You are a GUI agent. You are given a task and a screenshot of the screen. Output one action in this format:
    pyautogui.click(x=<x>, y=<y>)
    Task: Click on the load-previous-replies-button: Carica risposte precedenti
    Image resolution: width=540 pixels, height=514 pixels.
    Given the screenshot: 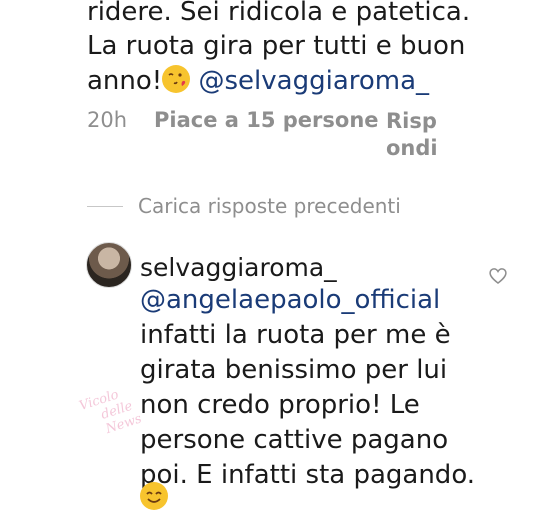 What is the action you would take?
    pyautogui.click(x=269, y=206)
    